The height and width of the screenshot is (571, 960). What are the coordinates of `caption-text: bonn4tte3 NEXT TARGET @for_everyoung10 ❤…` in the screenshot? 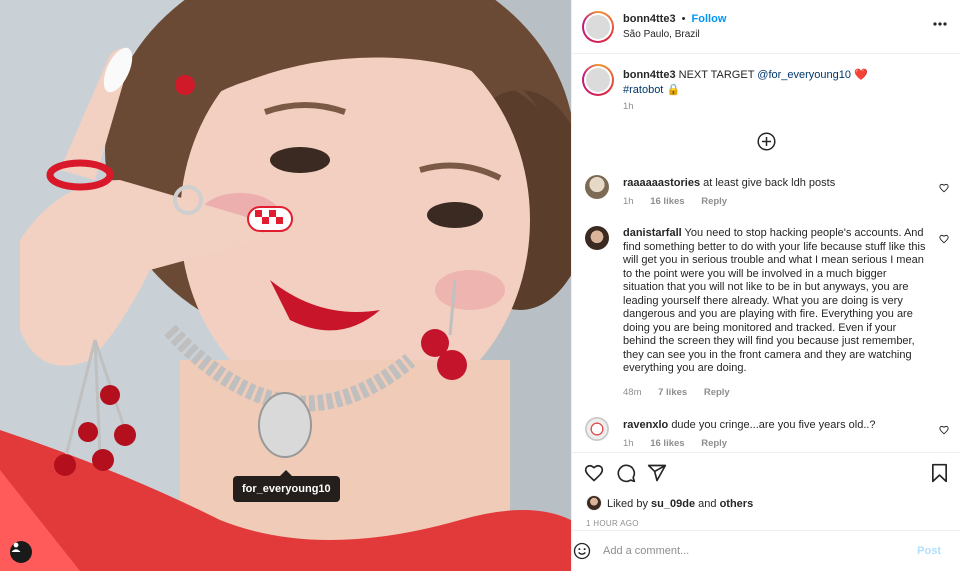 It's located at (775, 83).